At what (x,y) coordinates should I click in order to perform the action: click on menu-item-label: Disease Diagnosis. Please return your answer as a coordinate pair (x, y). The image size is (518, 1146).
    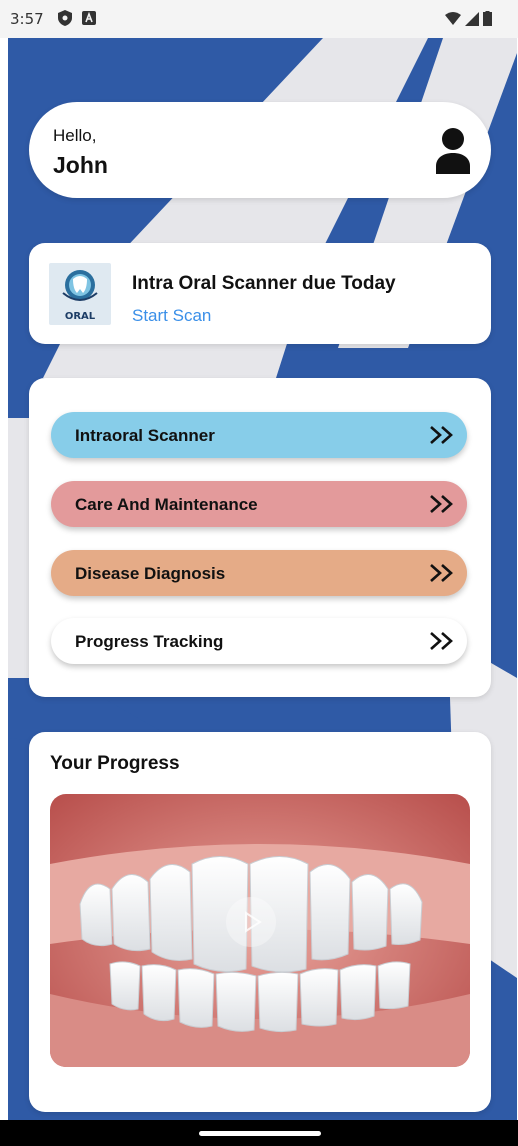
    Looking at the image, I should click on (150, 573).